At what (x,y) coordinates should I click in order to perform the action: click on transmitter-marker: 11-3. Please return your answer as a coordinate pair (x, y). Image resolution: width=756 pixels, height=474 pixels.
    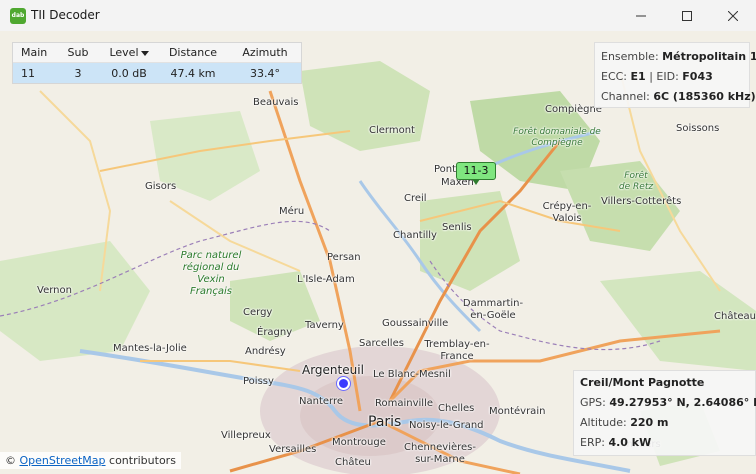
    Looking at the image, I should click on (476, 171).